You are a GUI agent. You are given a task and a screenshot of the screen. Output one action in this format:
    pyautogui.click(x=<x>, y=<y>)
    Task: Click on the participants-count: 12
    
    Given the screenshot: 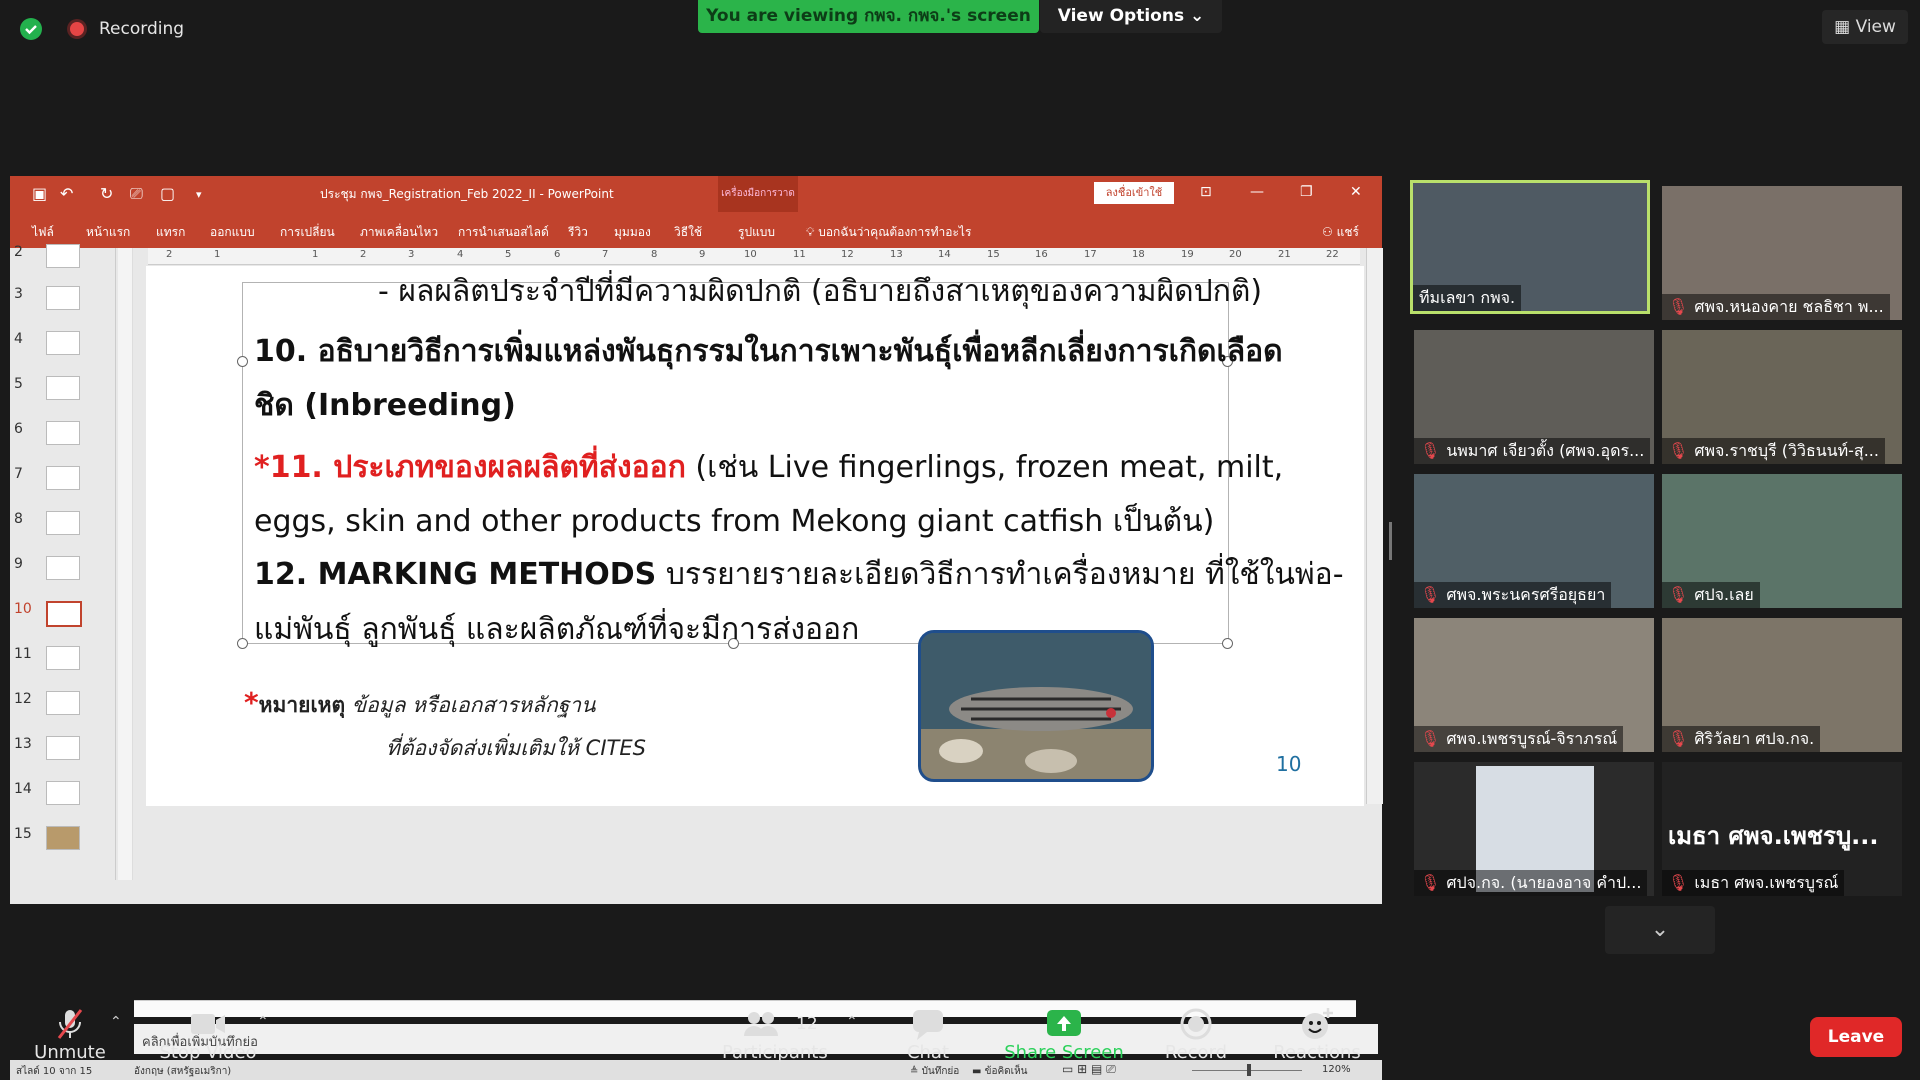 What is the action you would take?
    pyautogui.click(x=807, y=1024)
    